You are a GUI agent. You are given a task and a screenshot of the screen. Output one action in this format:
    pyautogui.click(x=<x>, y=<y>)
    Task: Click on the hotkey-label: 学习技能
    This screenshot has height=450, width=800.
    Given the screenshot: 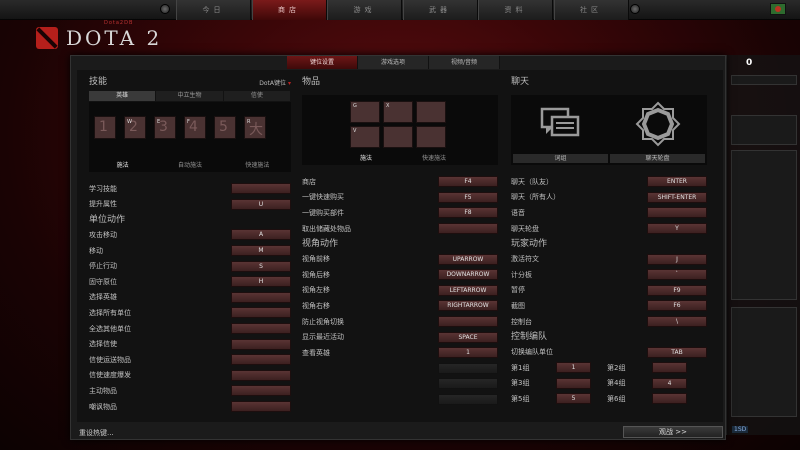 What is the action you would take?
    pyautogui.click(x=103, y=188)
    